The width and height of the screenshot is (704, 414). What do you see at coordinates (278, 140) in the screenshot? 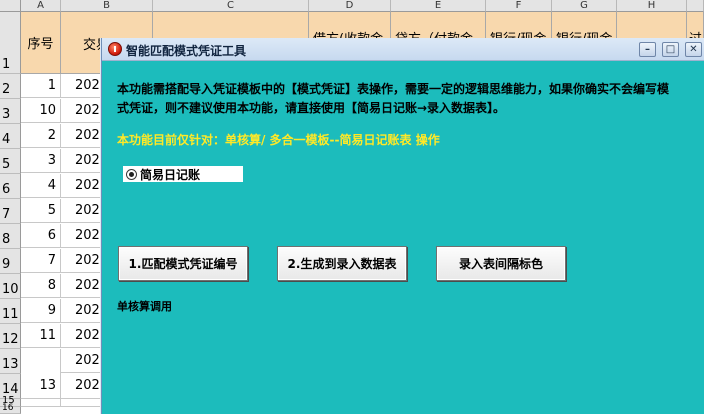
I see `scope-notice: 本功能目前仅针对：单核算/ 多合一模板--简易日记账表 操作` at bounding box center [278, 140].